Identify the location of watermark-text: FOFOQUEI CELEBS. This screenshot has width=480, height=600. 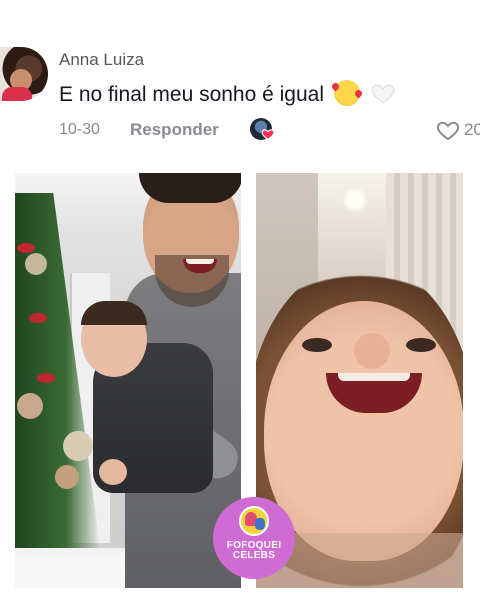
(254, 551).